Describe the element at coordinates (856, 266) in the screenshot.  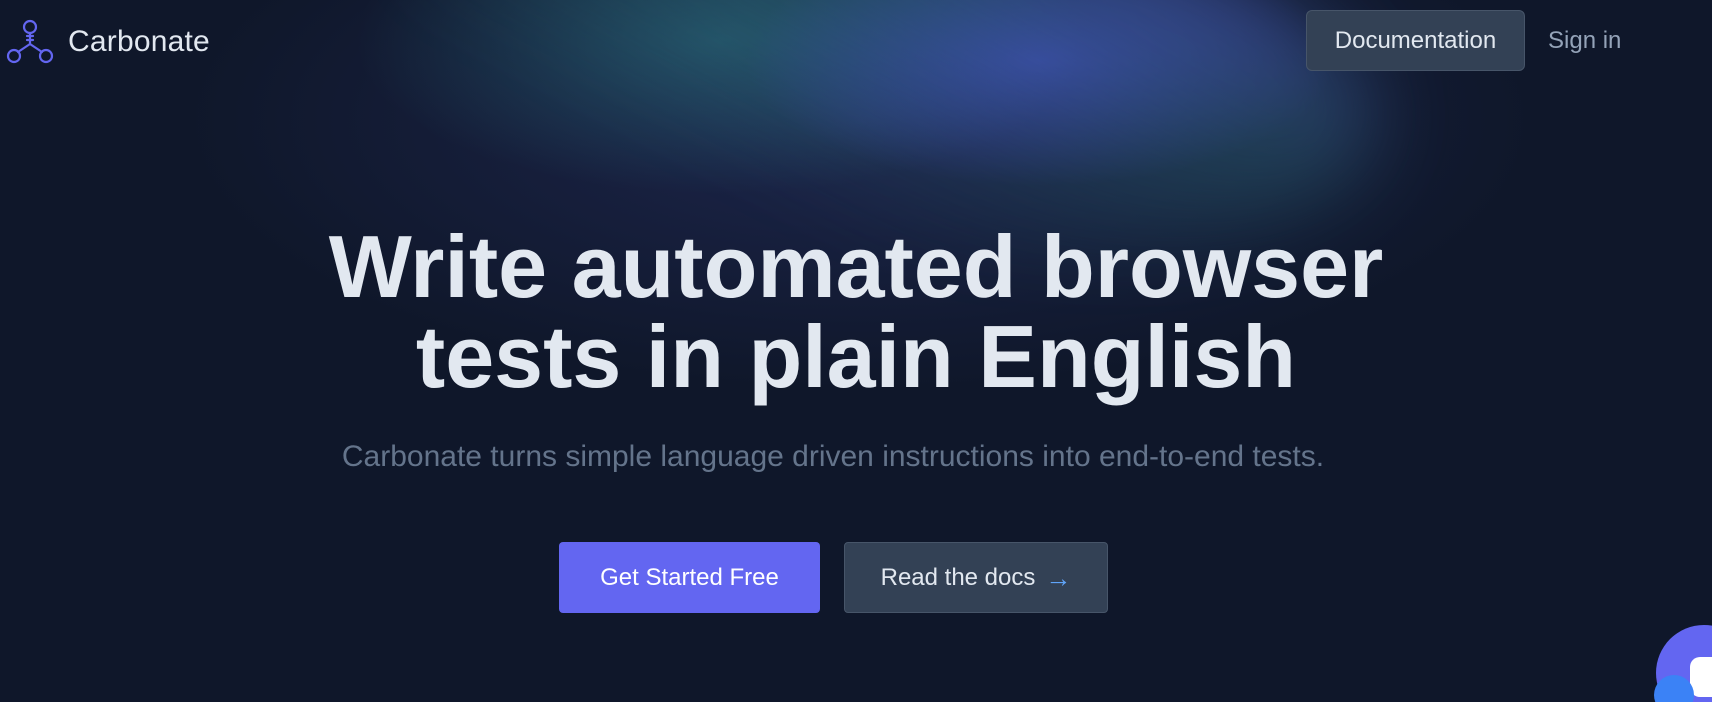
I see `hero-headline-line-1: Write automated browser` at that location.